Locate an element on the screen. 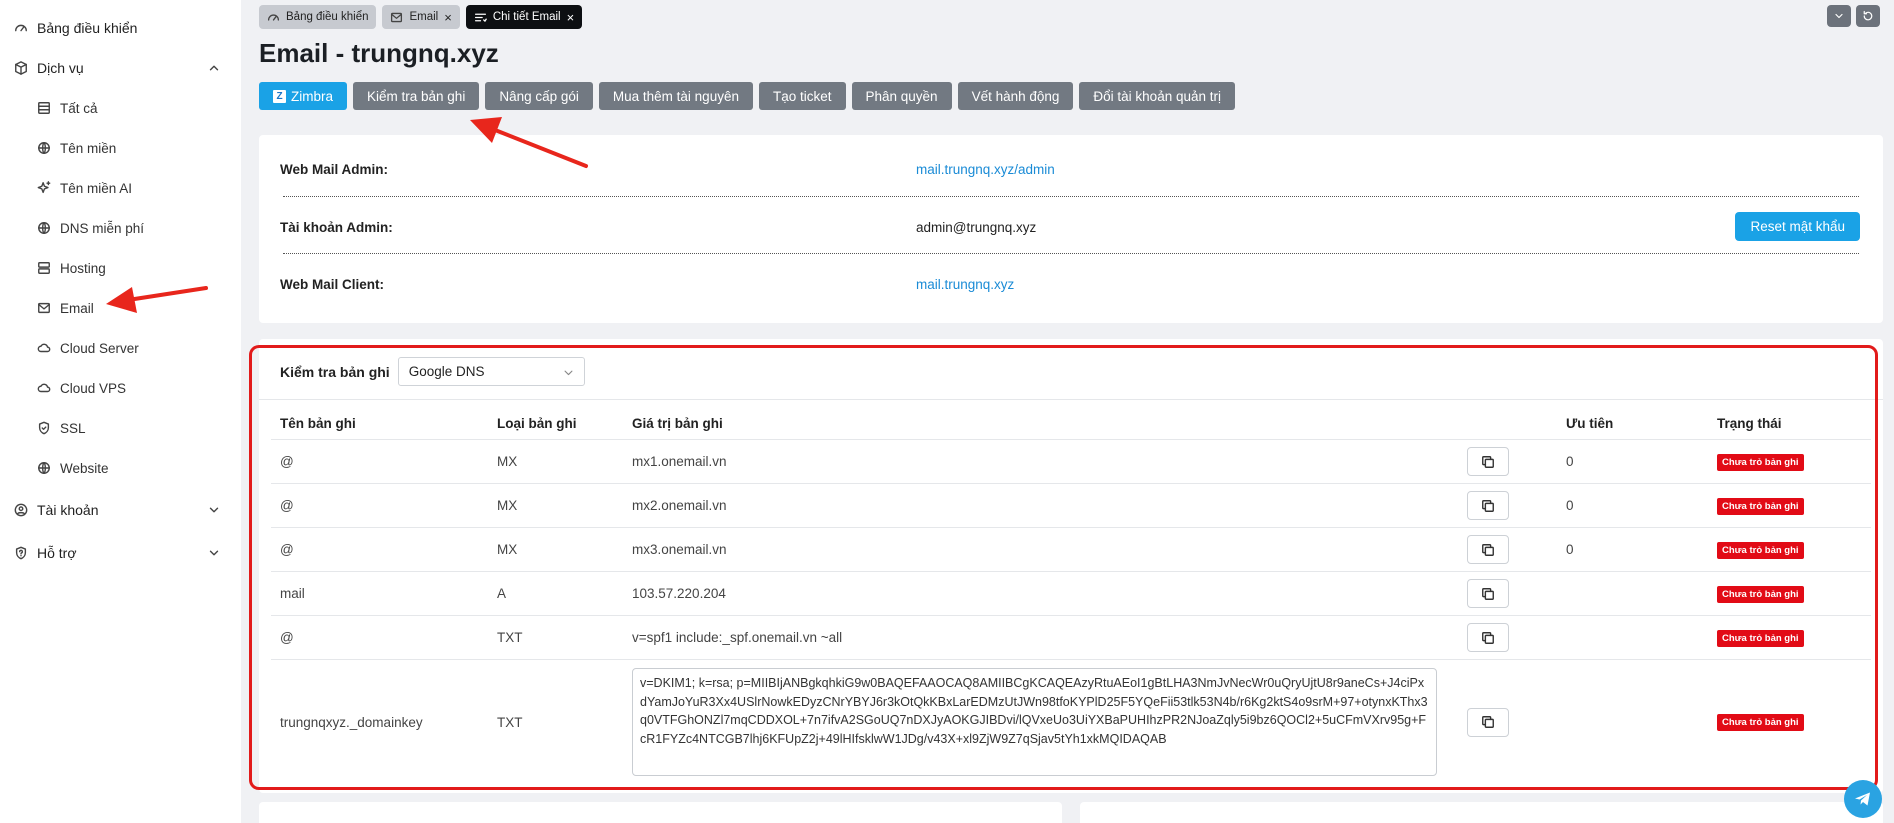 Image resolution: width=1894 pixels, height=823 pixels. create-ticket-button: Tạo ticket is located at coordinates (802, 96).